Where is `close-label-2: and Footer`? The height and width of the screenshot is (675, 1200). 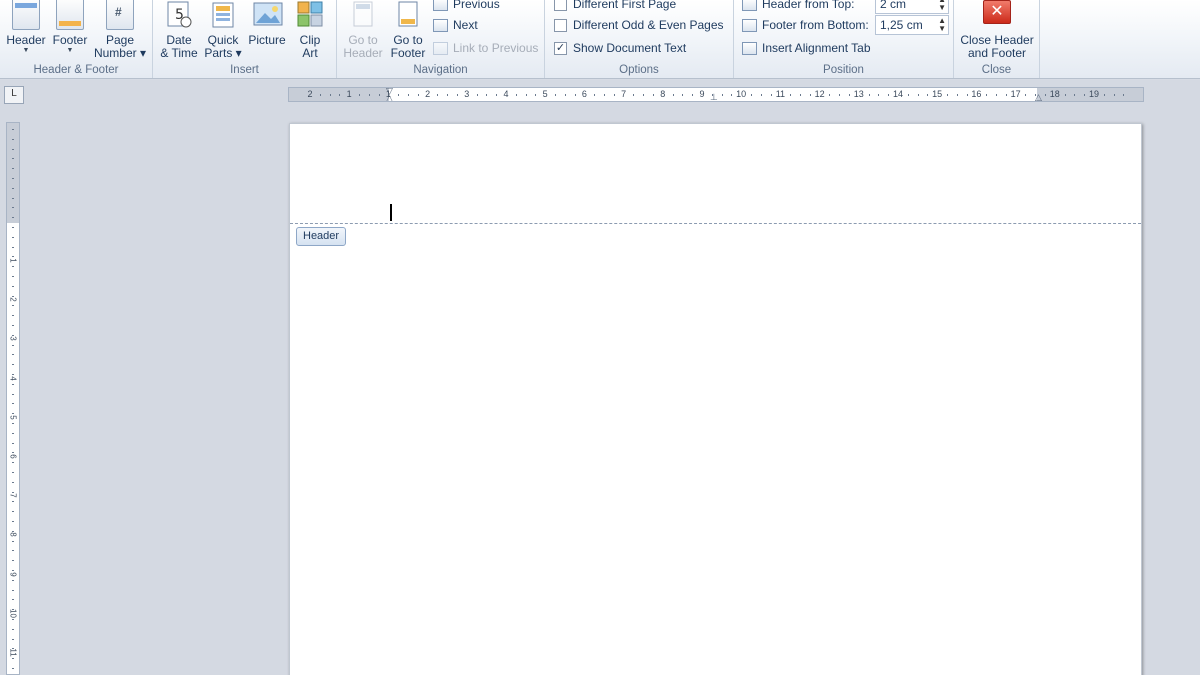 close-label-2: and Footer is located at coordinates (997, 53).